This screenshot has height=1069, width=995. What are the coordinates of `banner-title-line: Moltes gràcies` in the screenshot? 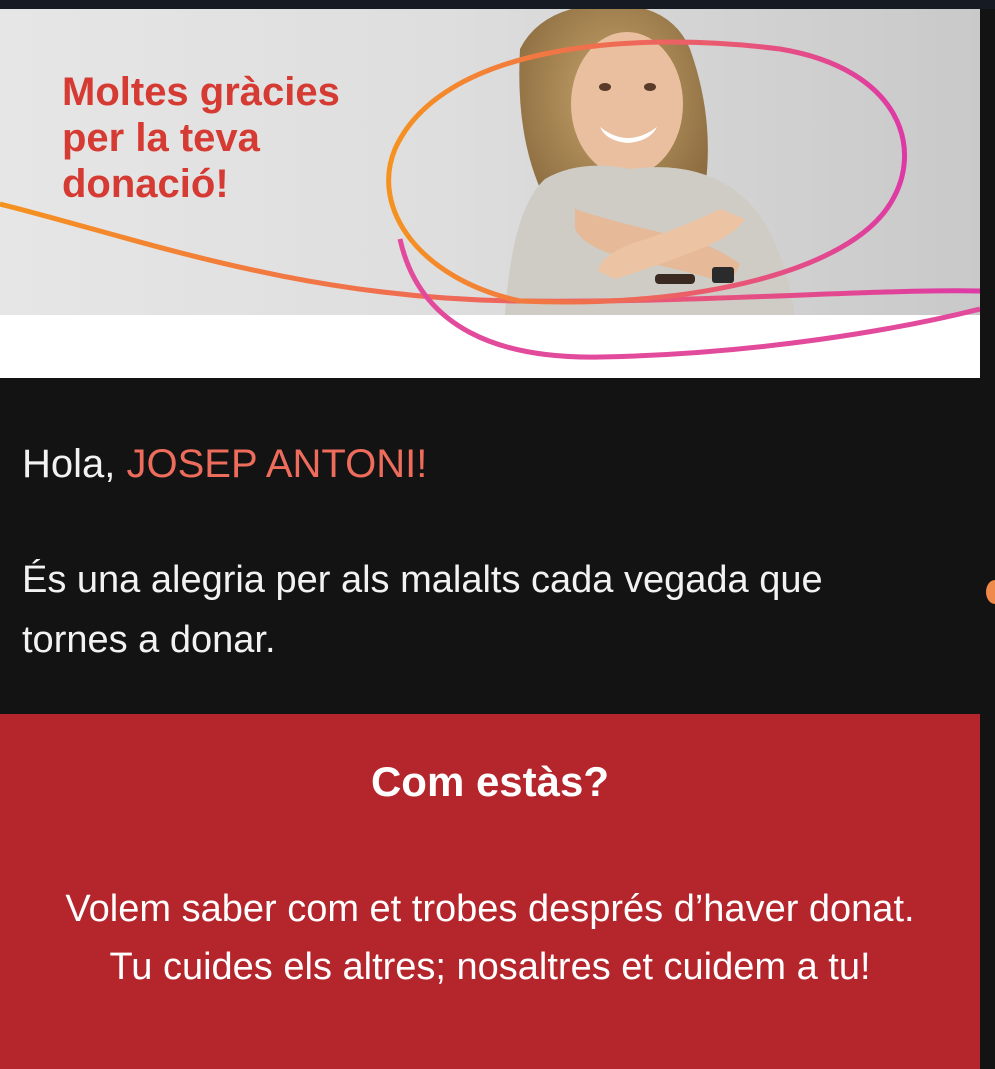 It's located at (201, 92).